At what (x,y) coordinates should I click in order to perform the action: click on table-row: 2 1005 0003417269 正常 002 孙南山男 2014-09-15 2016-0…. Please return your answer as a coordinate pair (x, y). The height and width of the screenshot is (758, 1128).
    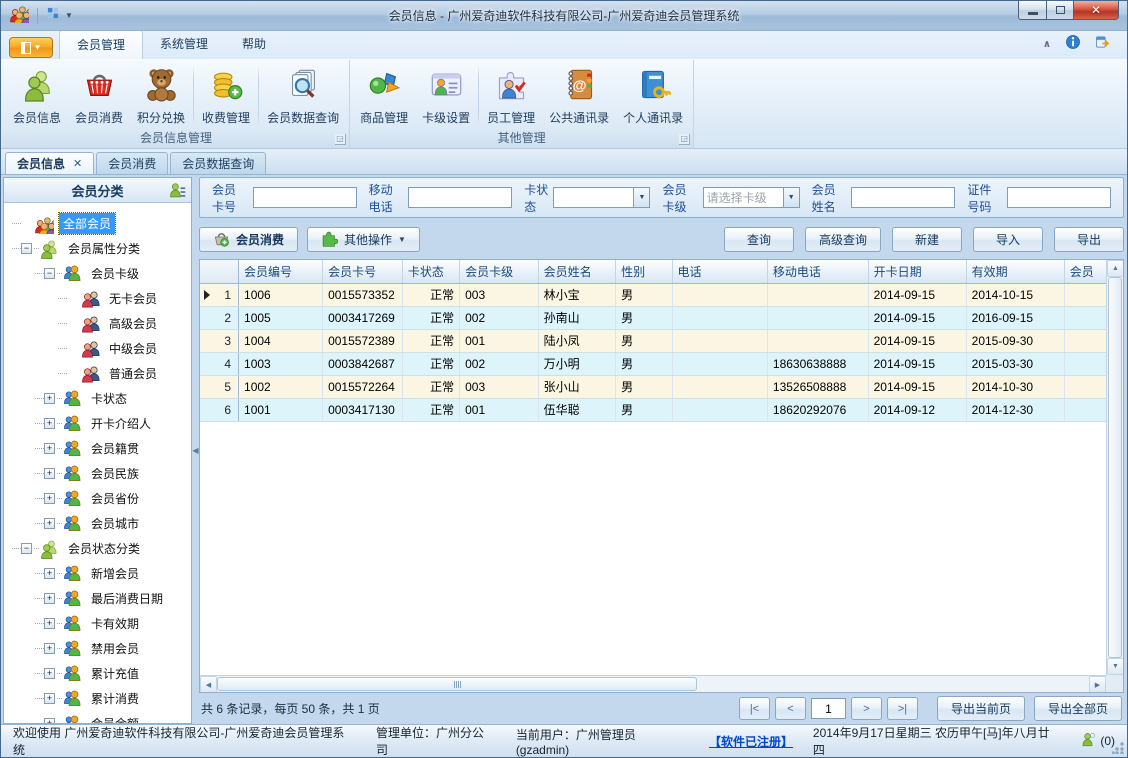
    Looking at the image, I should click on (661, 318).